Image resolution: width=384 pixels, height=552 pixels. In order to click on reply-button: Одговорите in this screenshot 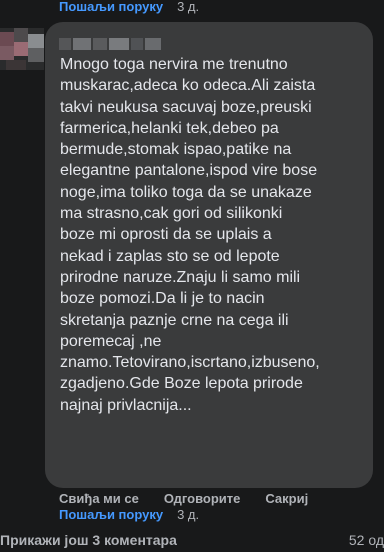, I will do `click(202, 498)`.